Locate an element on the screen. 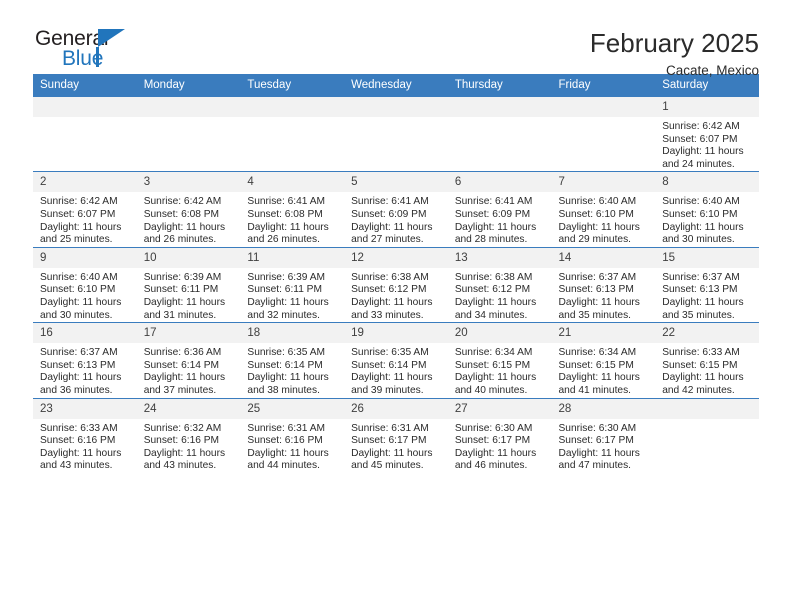  daylight-text: Daylight: 11 hours and 44 minutes. is located at coordinates (288, 459).